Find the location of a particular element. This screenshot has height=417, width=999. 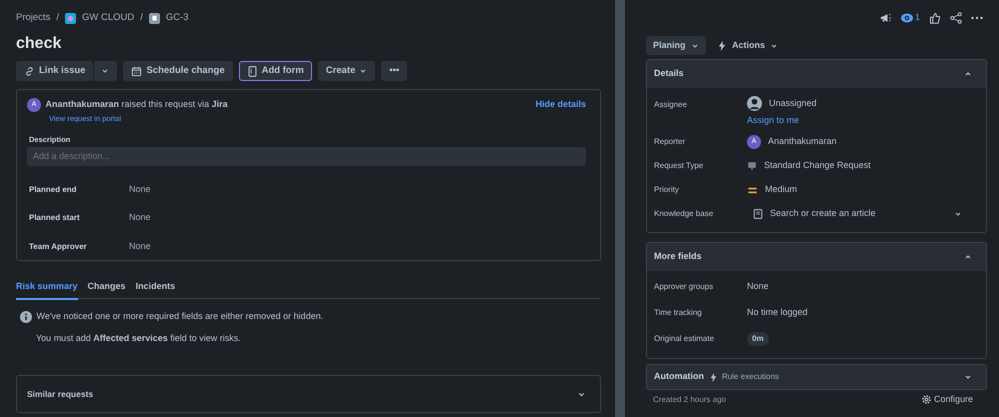

field-label: Team Approver is located at coordinates (58, 246).